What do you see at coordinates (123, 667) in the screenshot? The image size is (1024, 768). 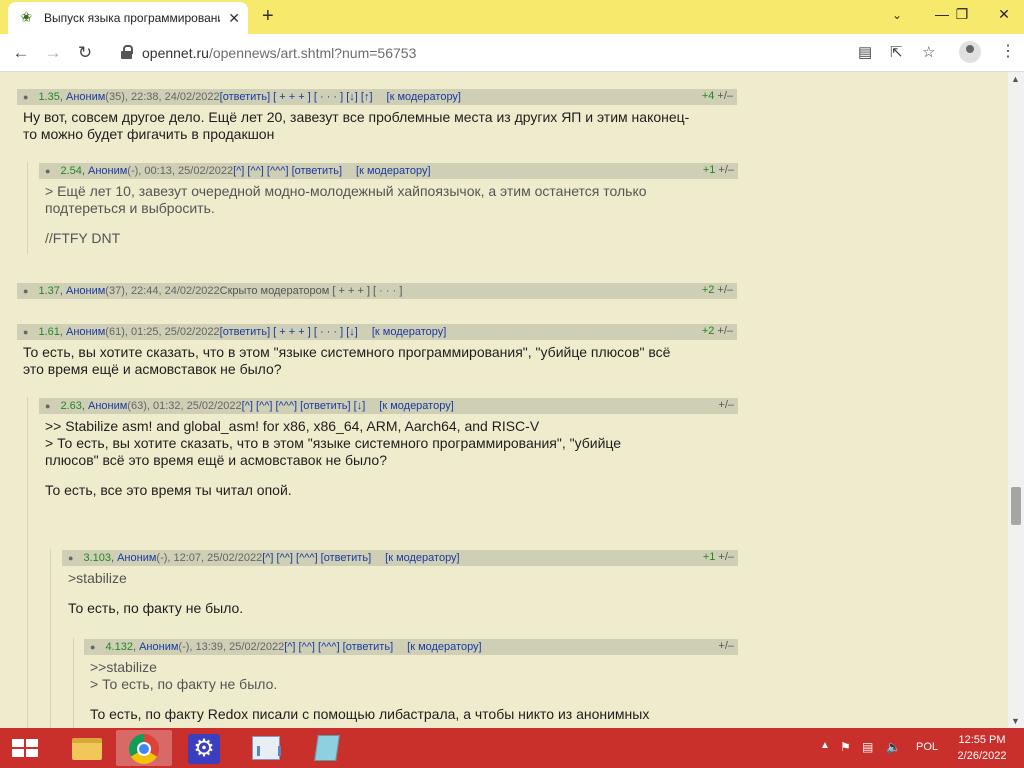 I see `comment-line: >>stabilize` at bounding box center [123, 667].